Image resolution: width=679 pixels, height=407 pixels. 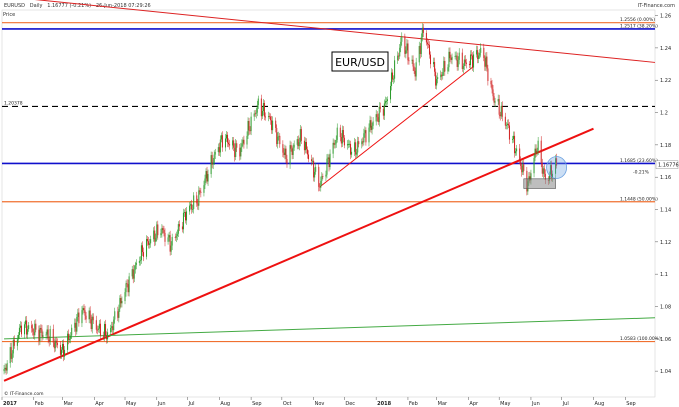 What do you see at coordinates (639, 161) in the screenshot?
I see `level-label: 1.1685 (23.60%)` at bounding box center [639, 161].